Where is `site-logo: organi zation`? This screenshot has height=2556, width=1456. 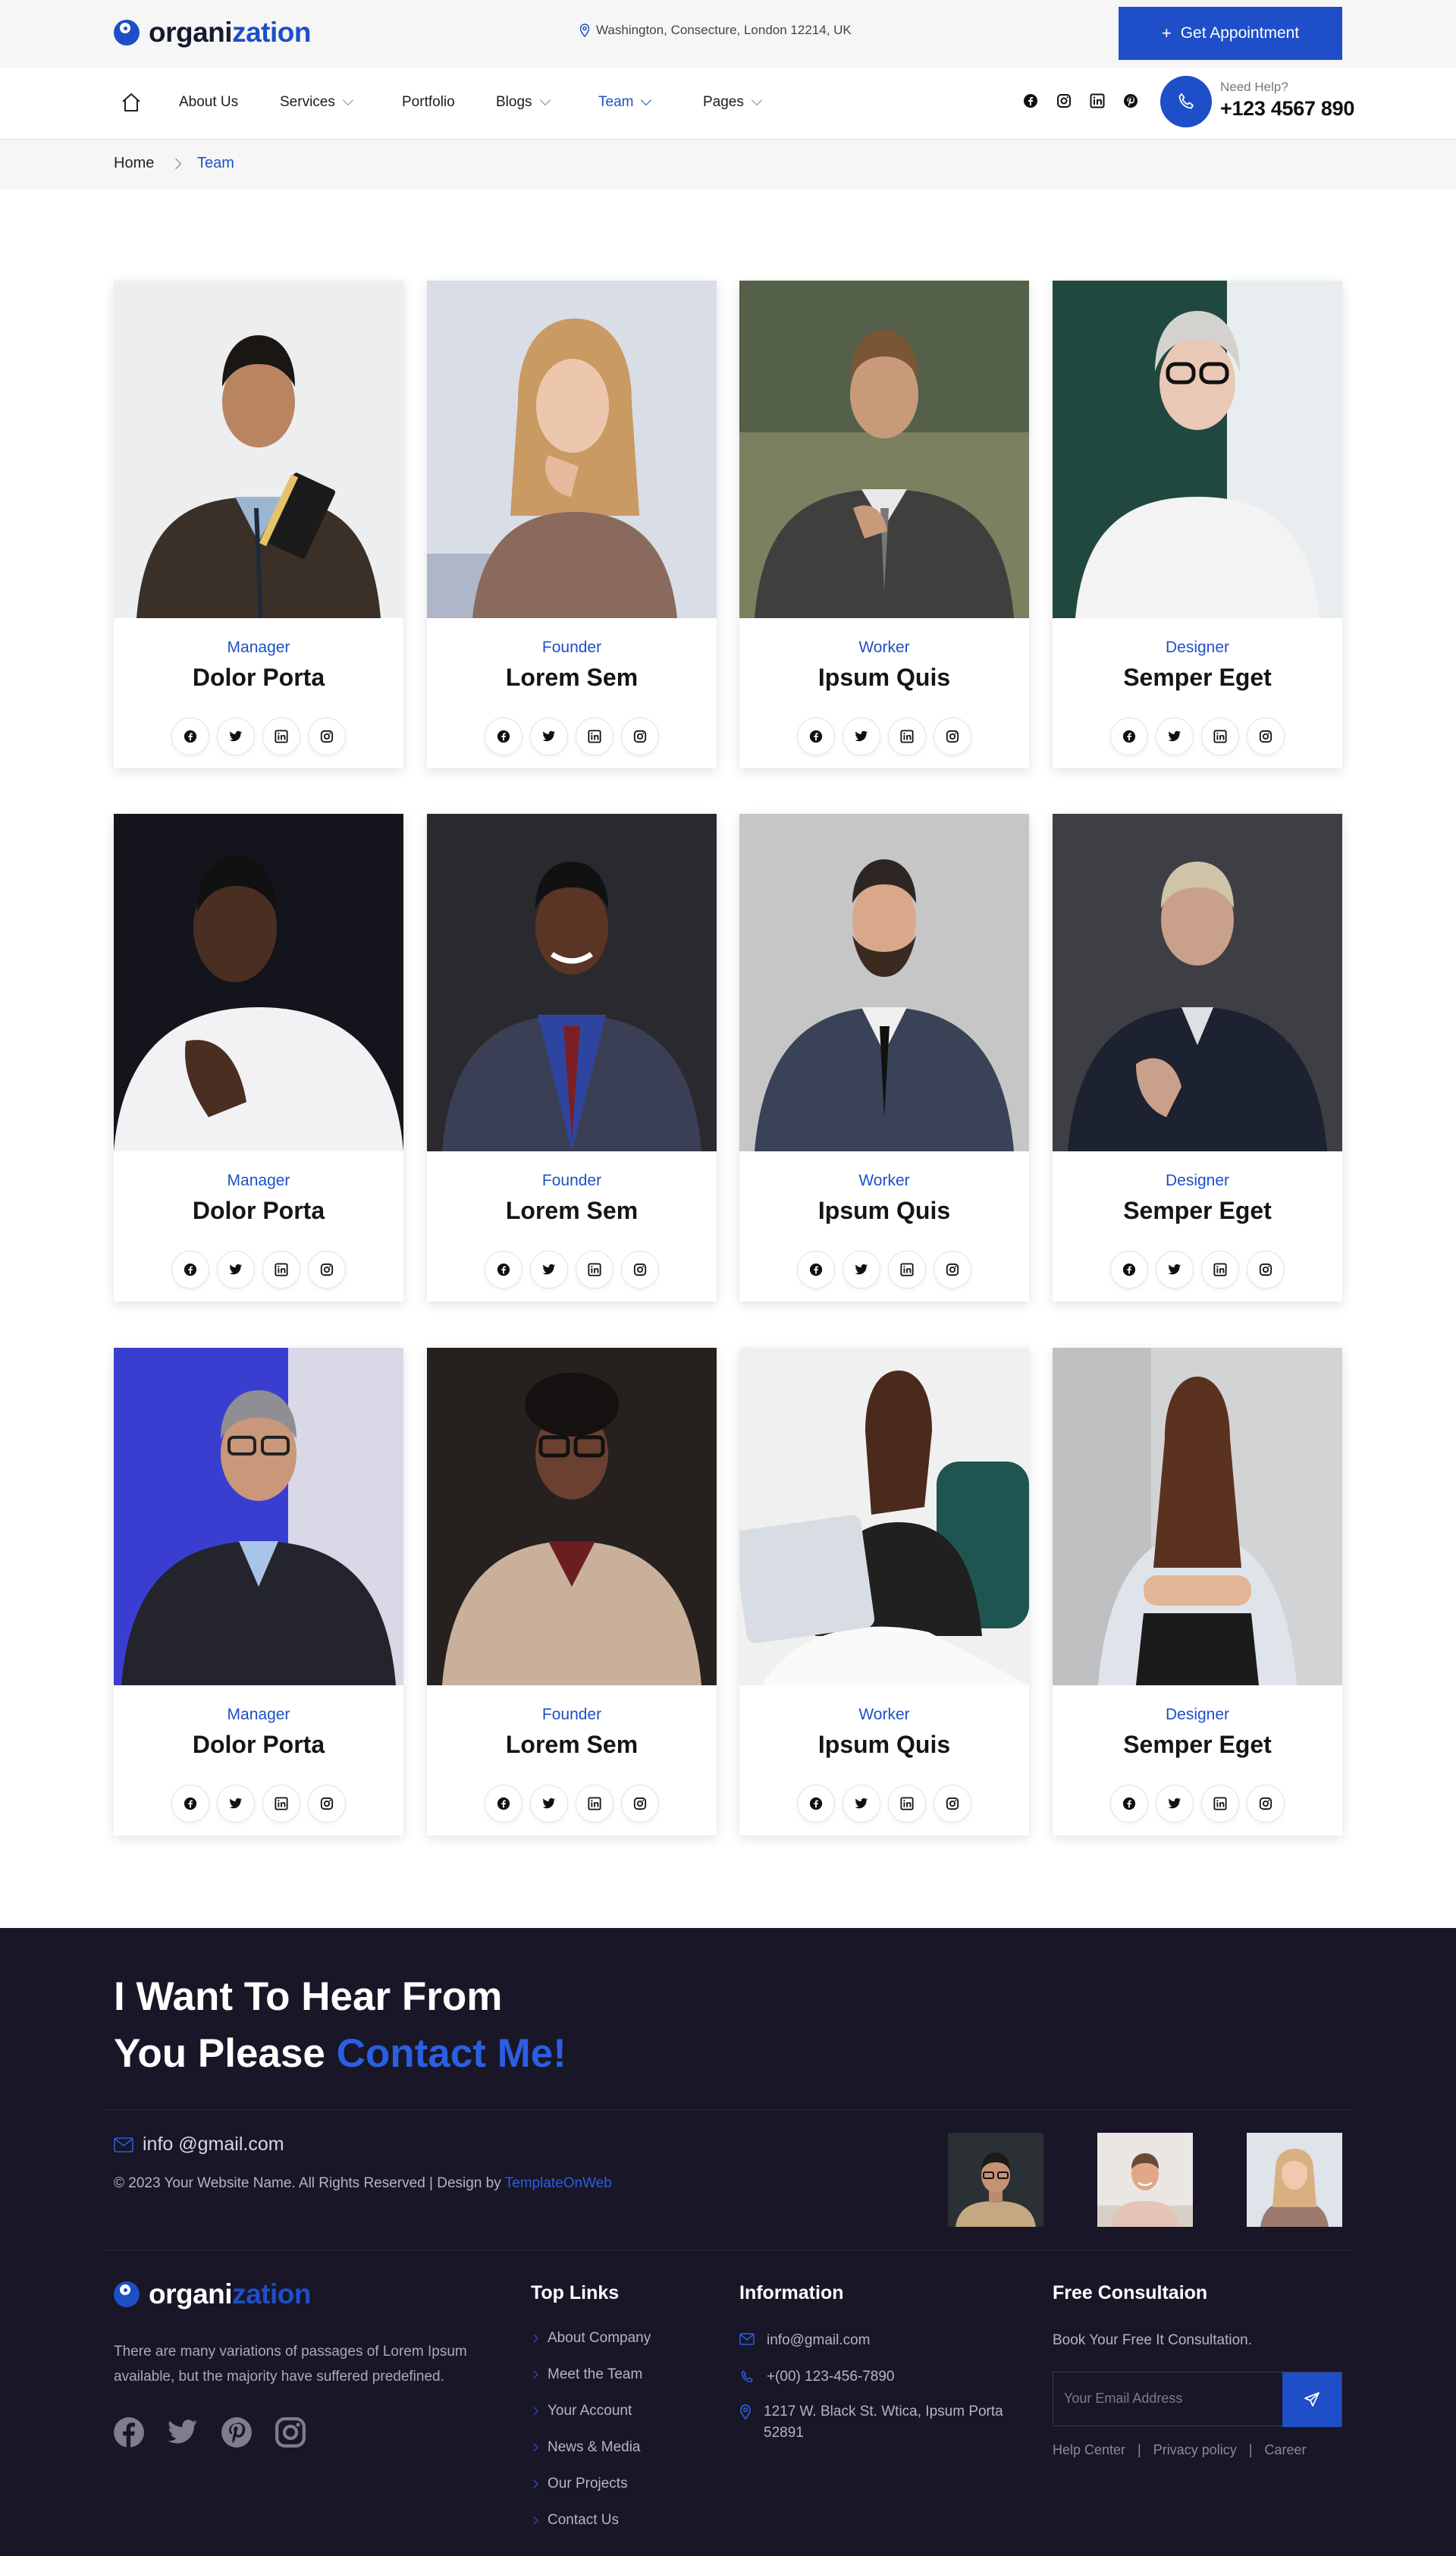
site-logo: organi zation is located at coordinates (212, 33).